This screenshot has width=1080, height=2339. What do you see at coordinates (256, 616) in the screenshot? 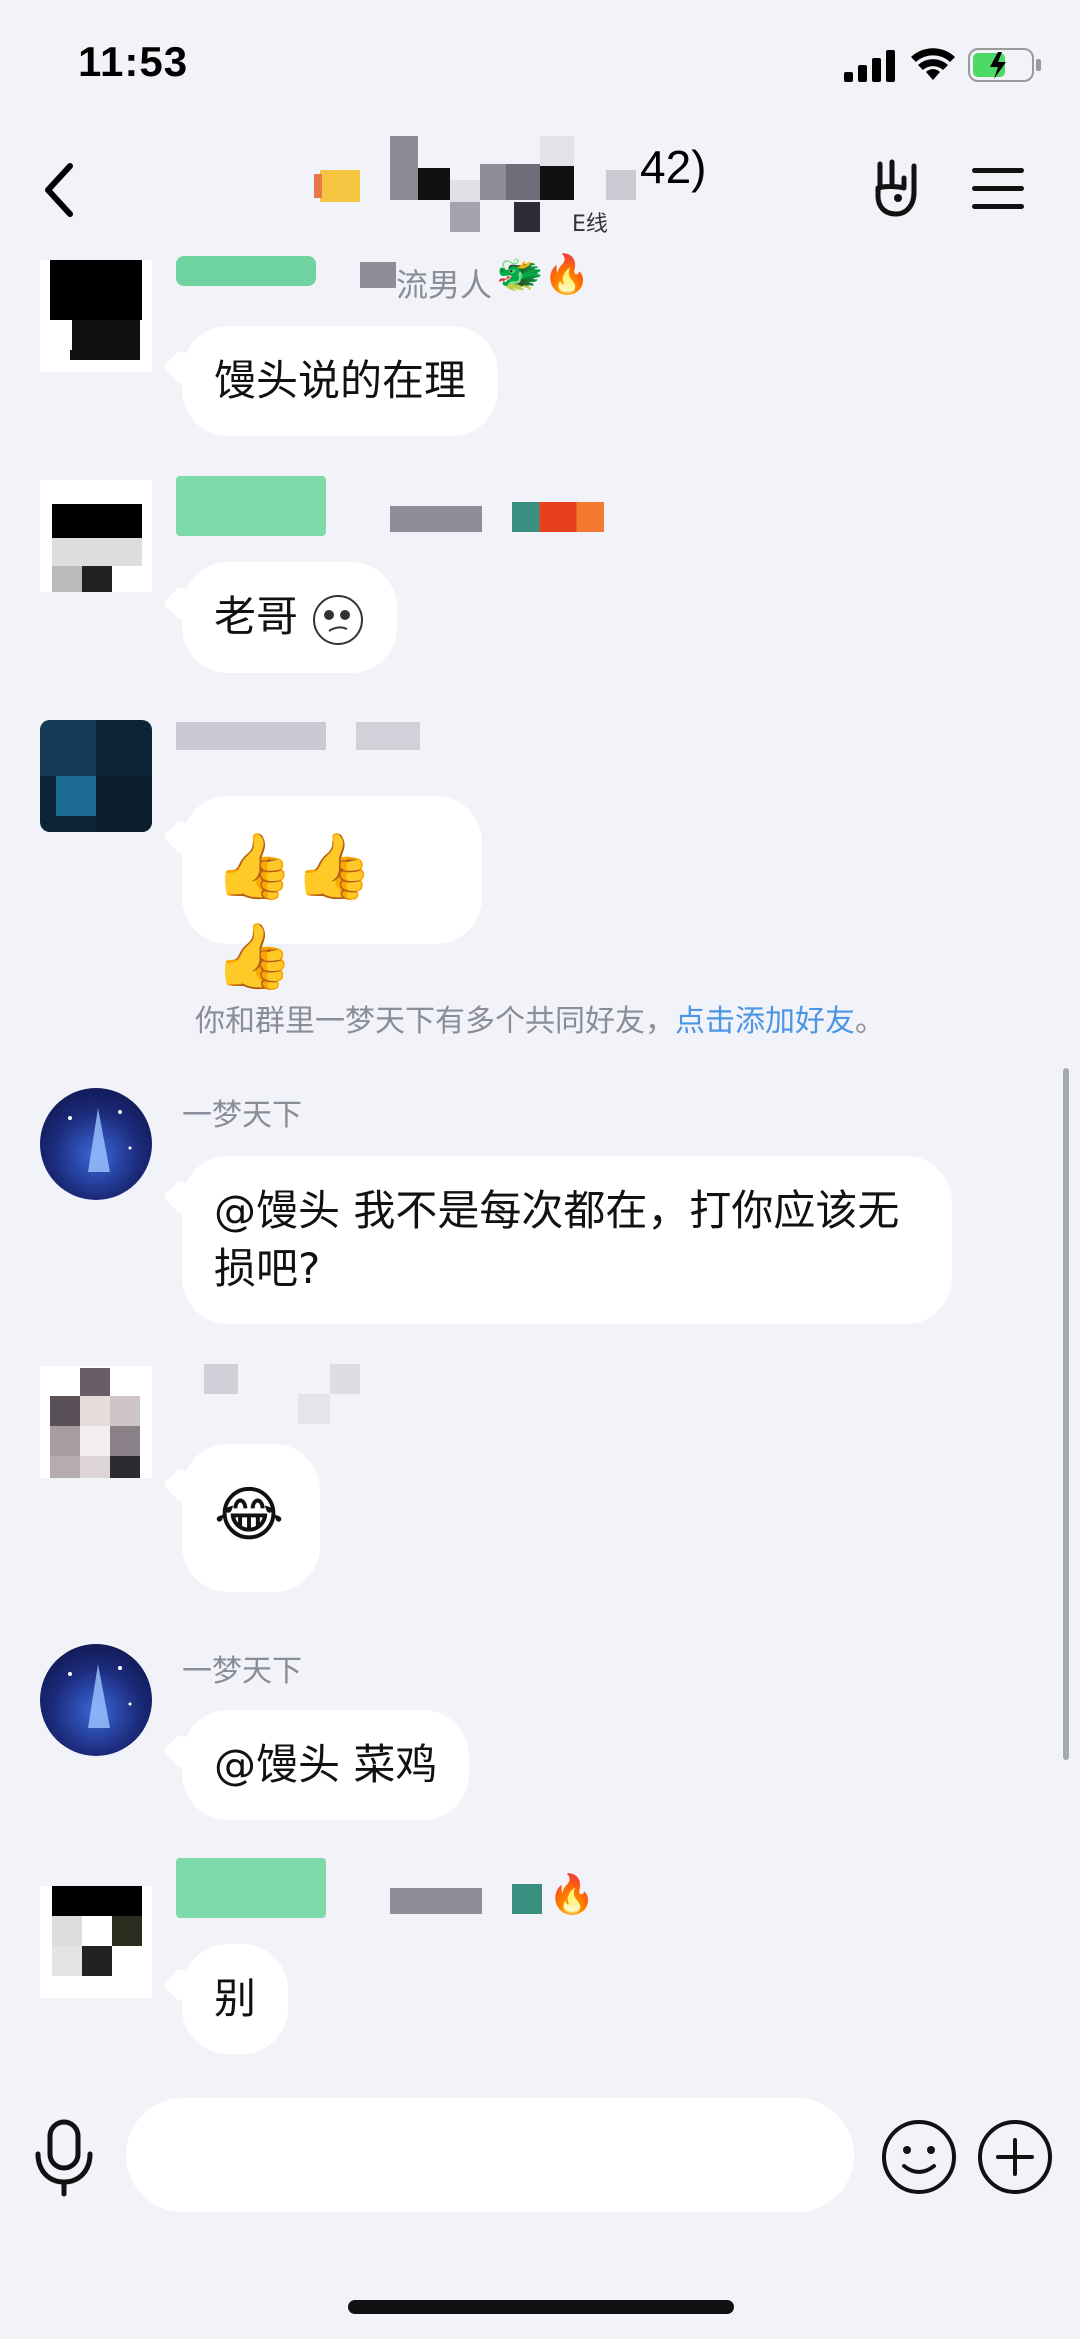
I see `message-text: 老哥` at bounding box center [256, 616].